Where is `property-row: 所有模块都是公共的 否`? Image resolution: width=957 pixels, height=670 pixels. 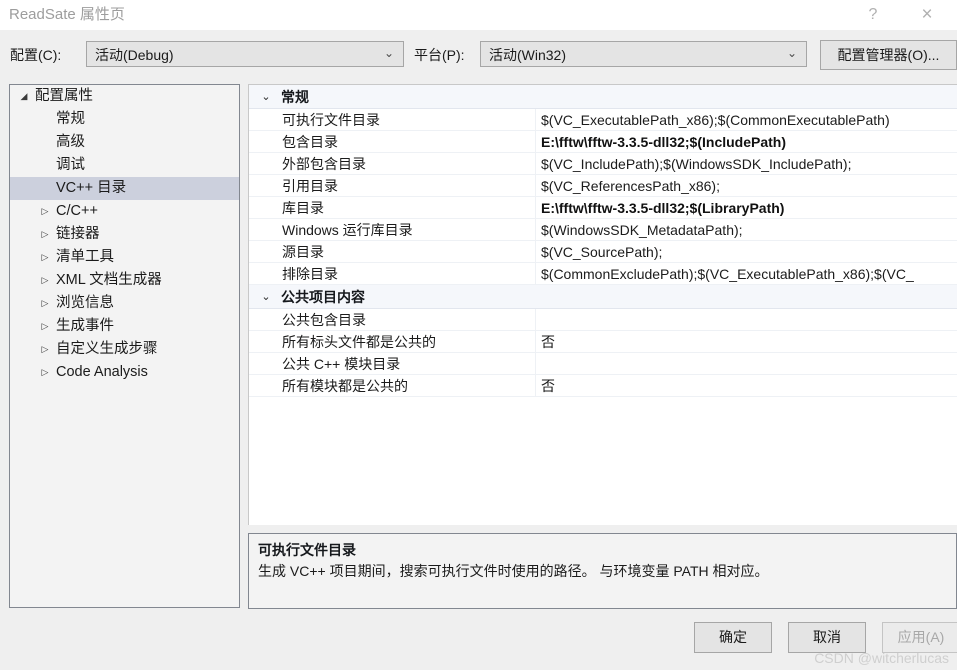 property-row: 所有模块都是公共的 否 is located at coordinates (603, 386).